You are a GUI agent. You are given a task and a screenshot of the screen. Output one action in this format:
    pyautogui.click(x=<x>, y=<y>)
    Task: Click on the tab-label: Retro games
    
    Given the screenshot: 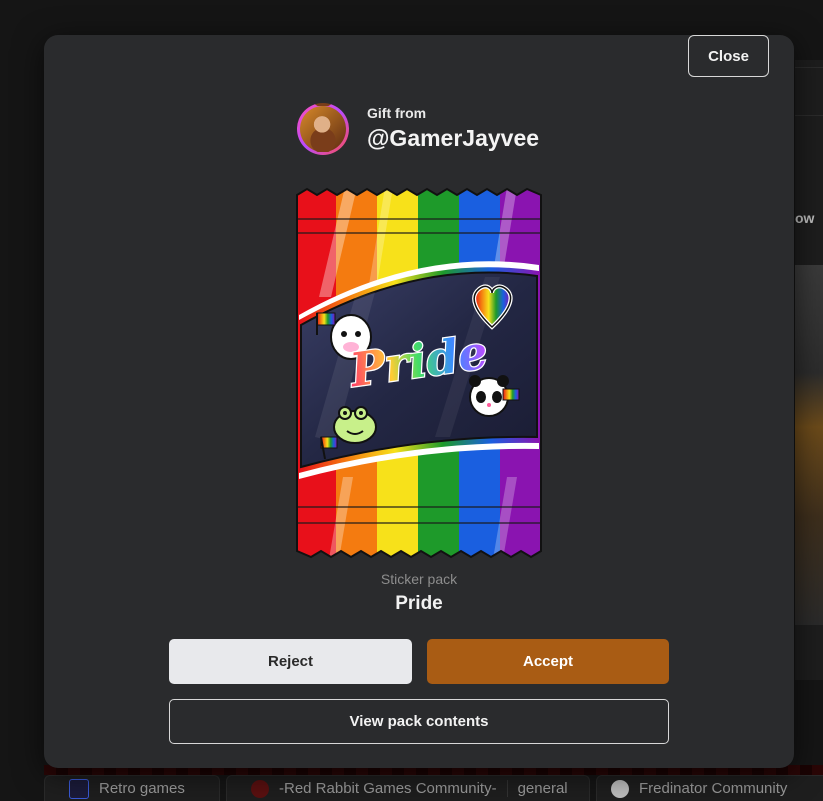 What is the action you would take?
    pyautogui.click(x=142, y=788)
    